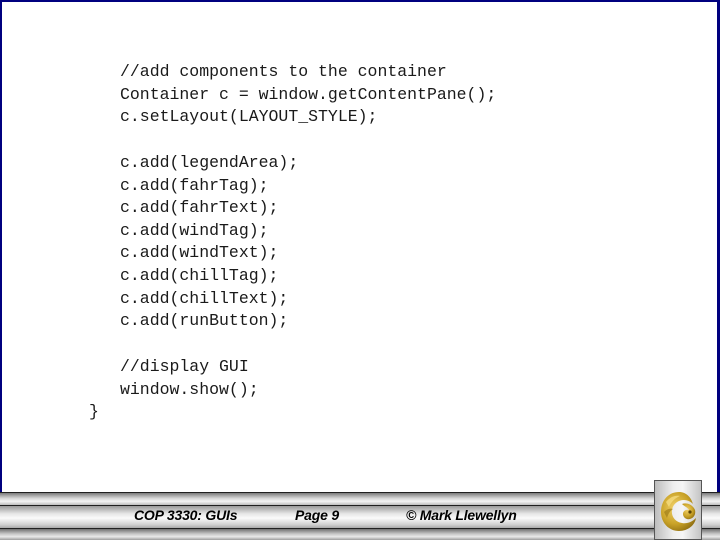 The width and height of the screenshot is (720, 540). Describe the element at coordinates (461, 515) in the screenshot. I see `footer-copyright: © Mark Llewellyn` at that location.